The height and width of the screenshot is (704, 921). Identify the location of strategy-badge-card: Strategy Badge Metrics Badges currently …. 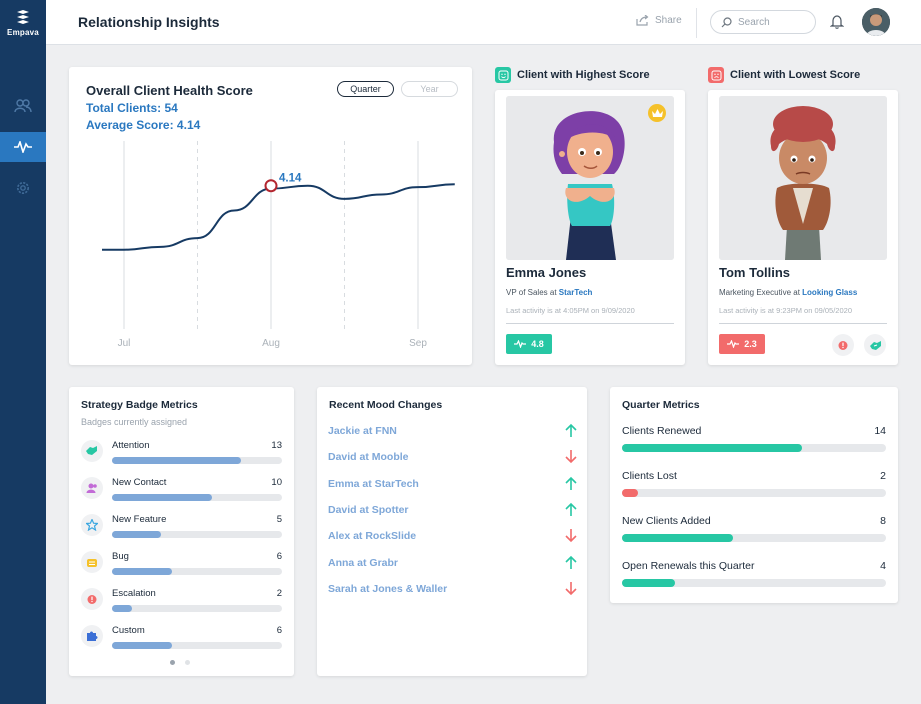
(181, 531).